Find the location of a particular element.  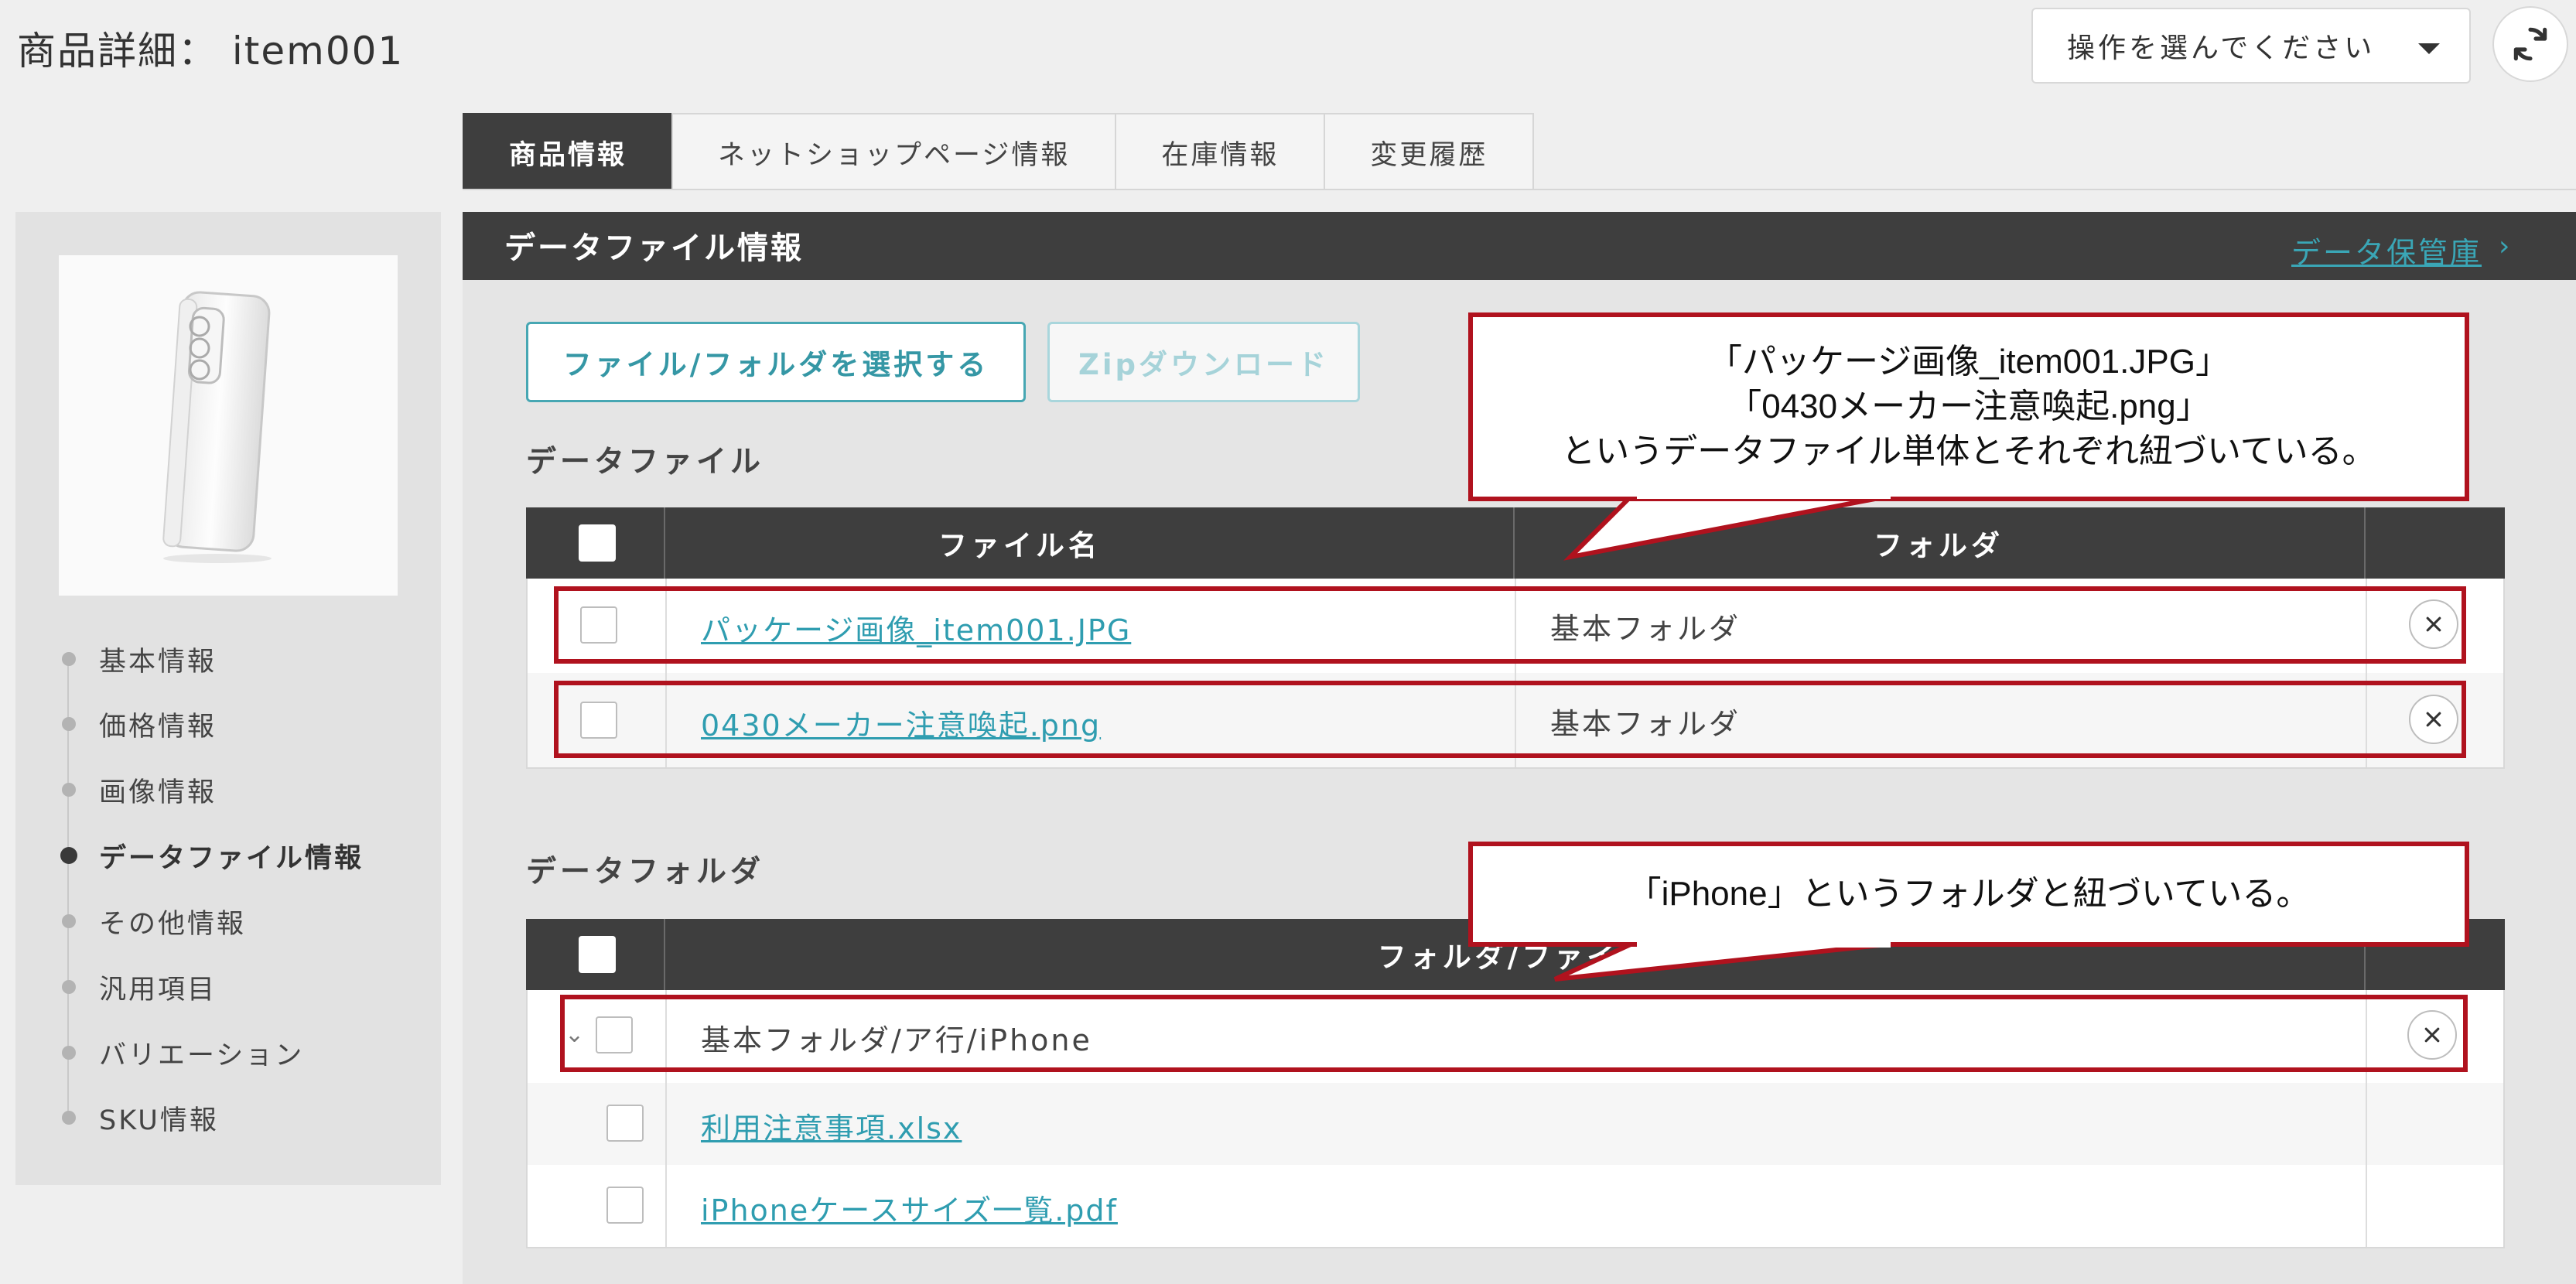

refresh-icon is located at coordinates (2530, 44).